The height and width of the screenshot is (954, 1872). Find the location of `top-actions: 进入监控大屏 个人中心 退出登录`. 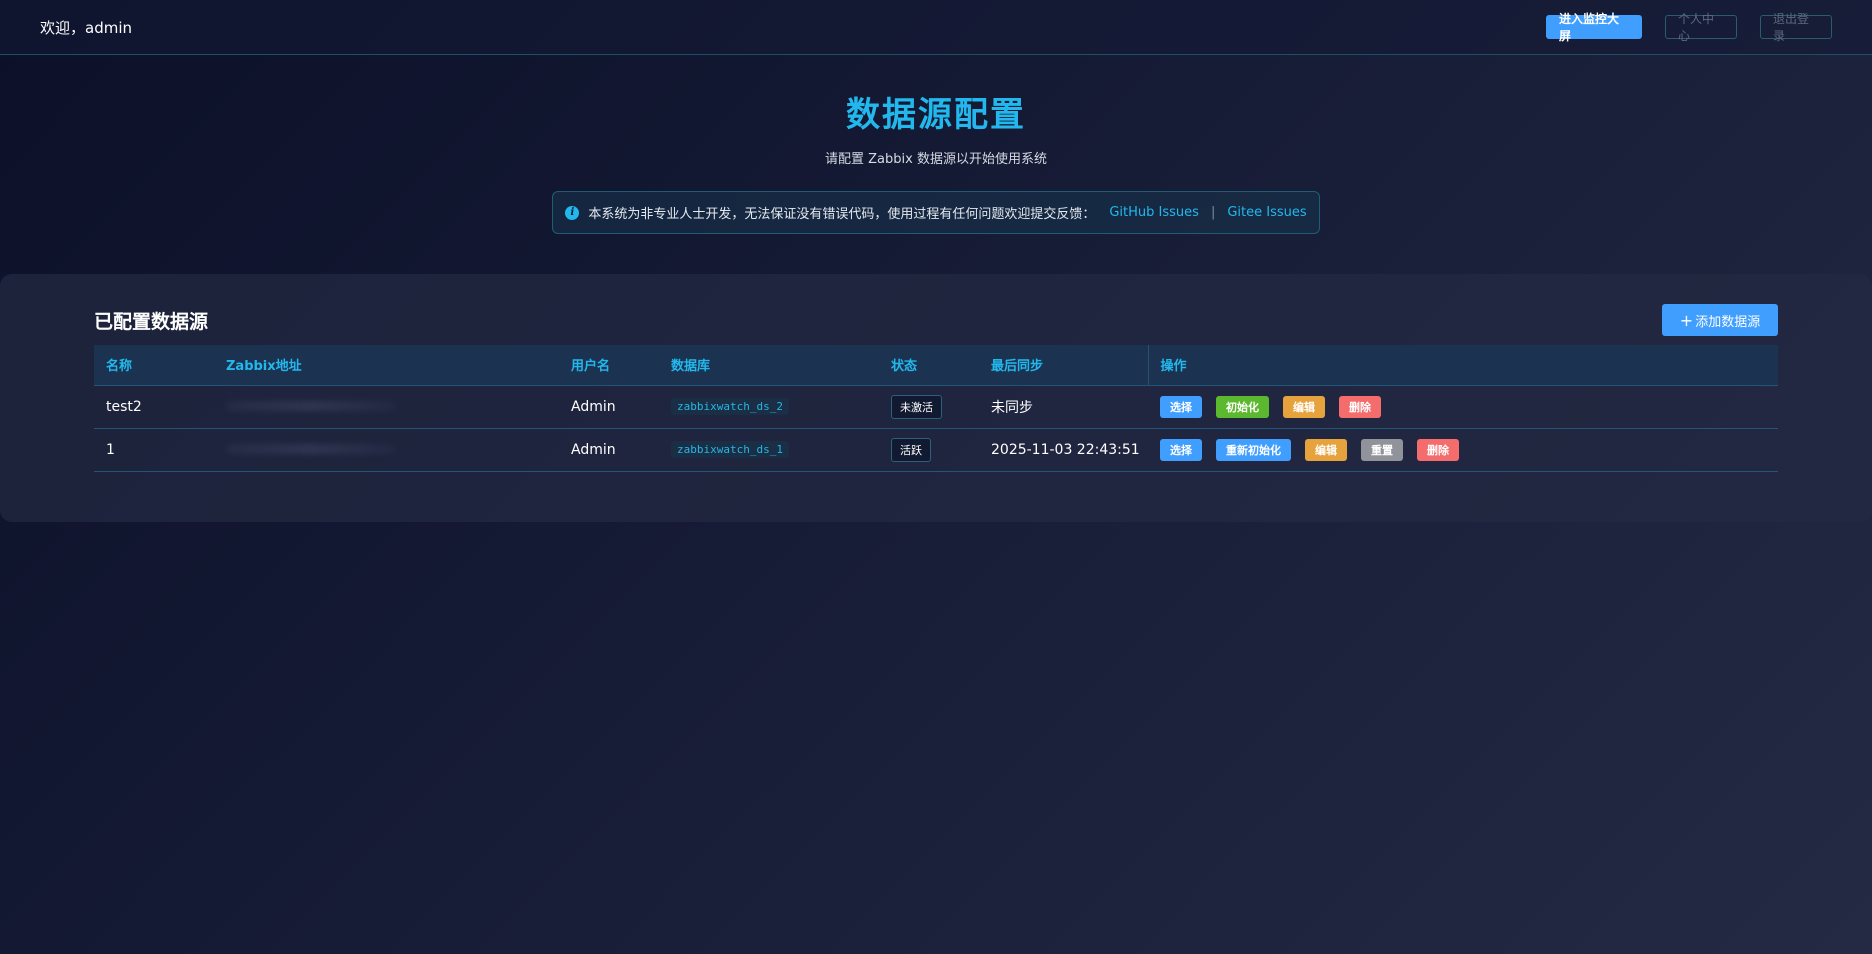

top-actions: 进入监控大屏 个人中心 退出登录 is located at coordinates (1689, 27).